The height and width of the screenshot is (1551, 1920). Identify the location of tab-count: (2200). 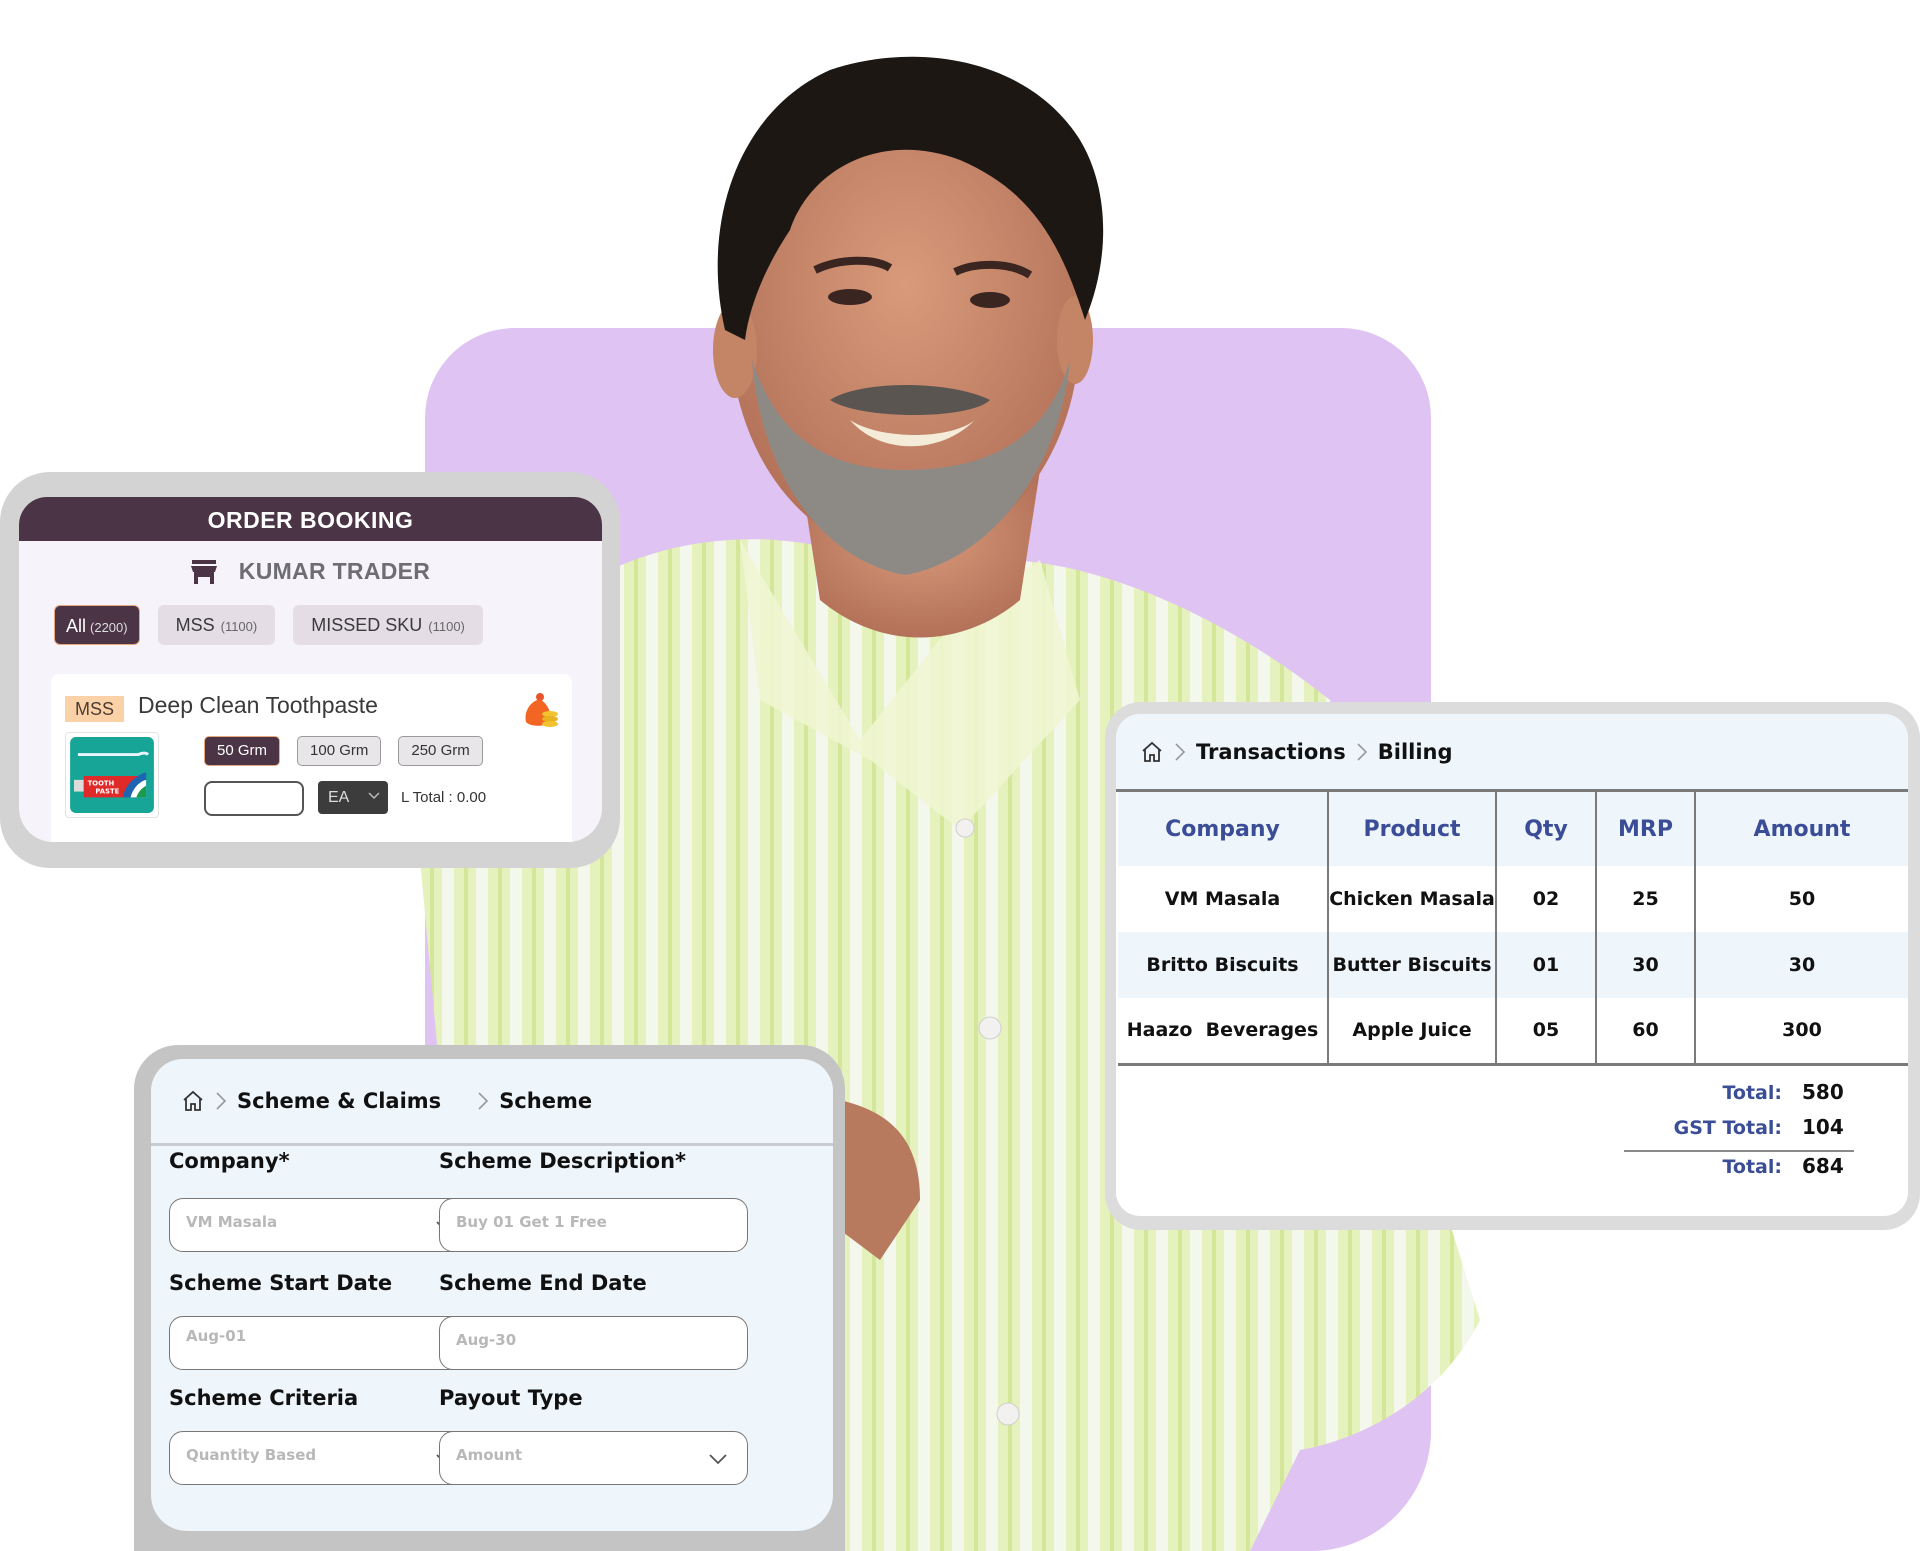
(109, 627).